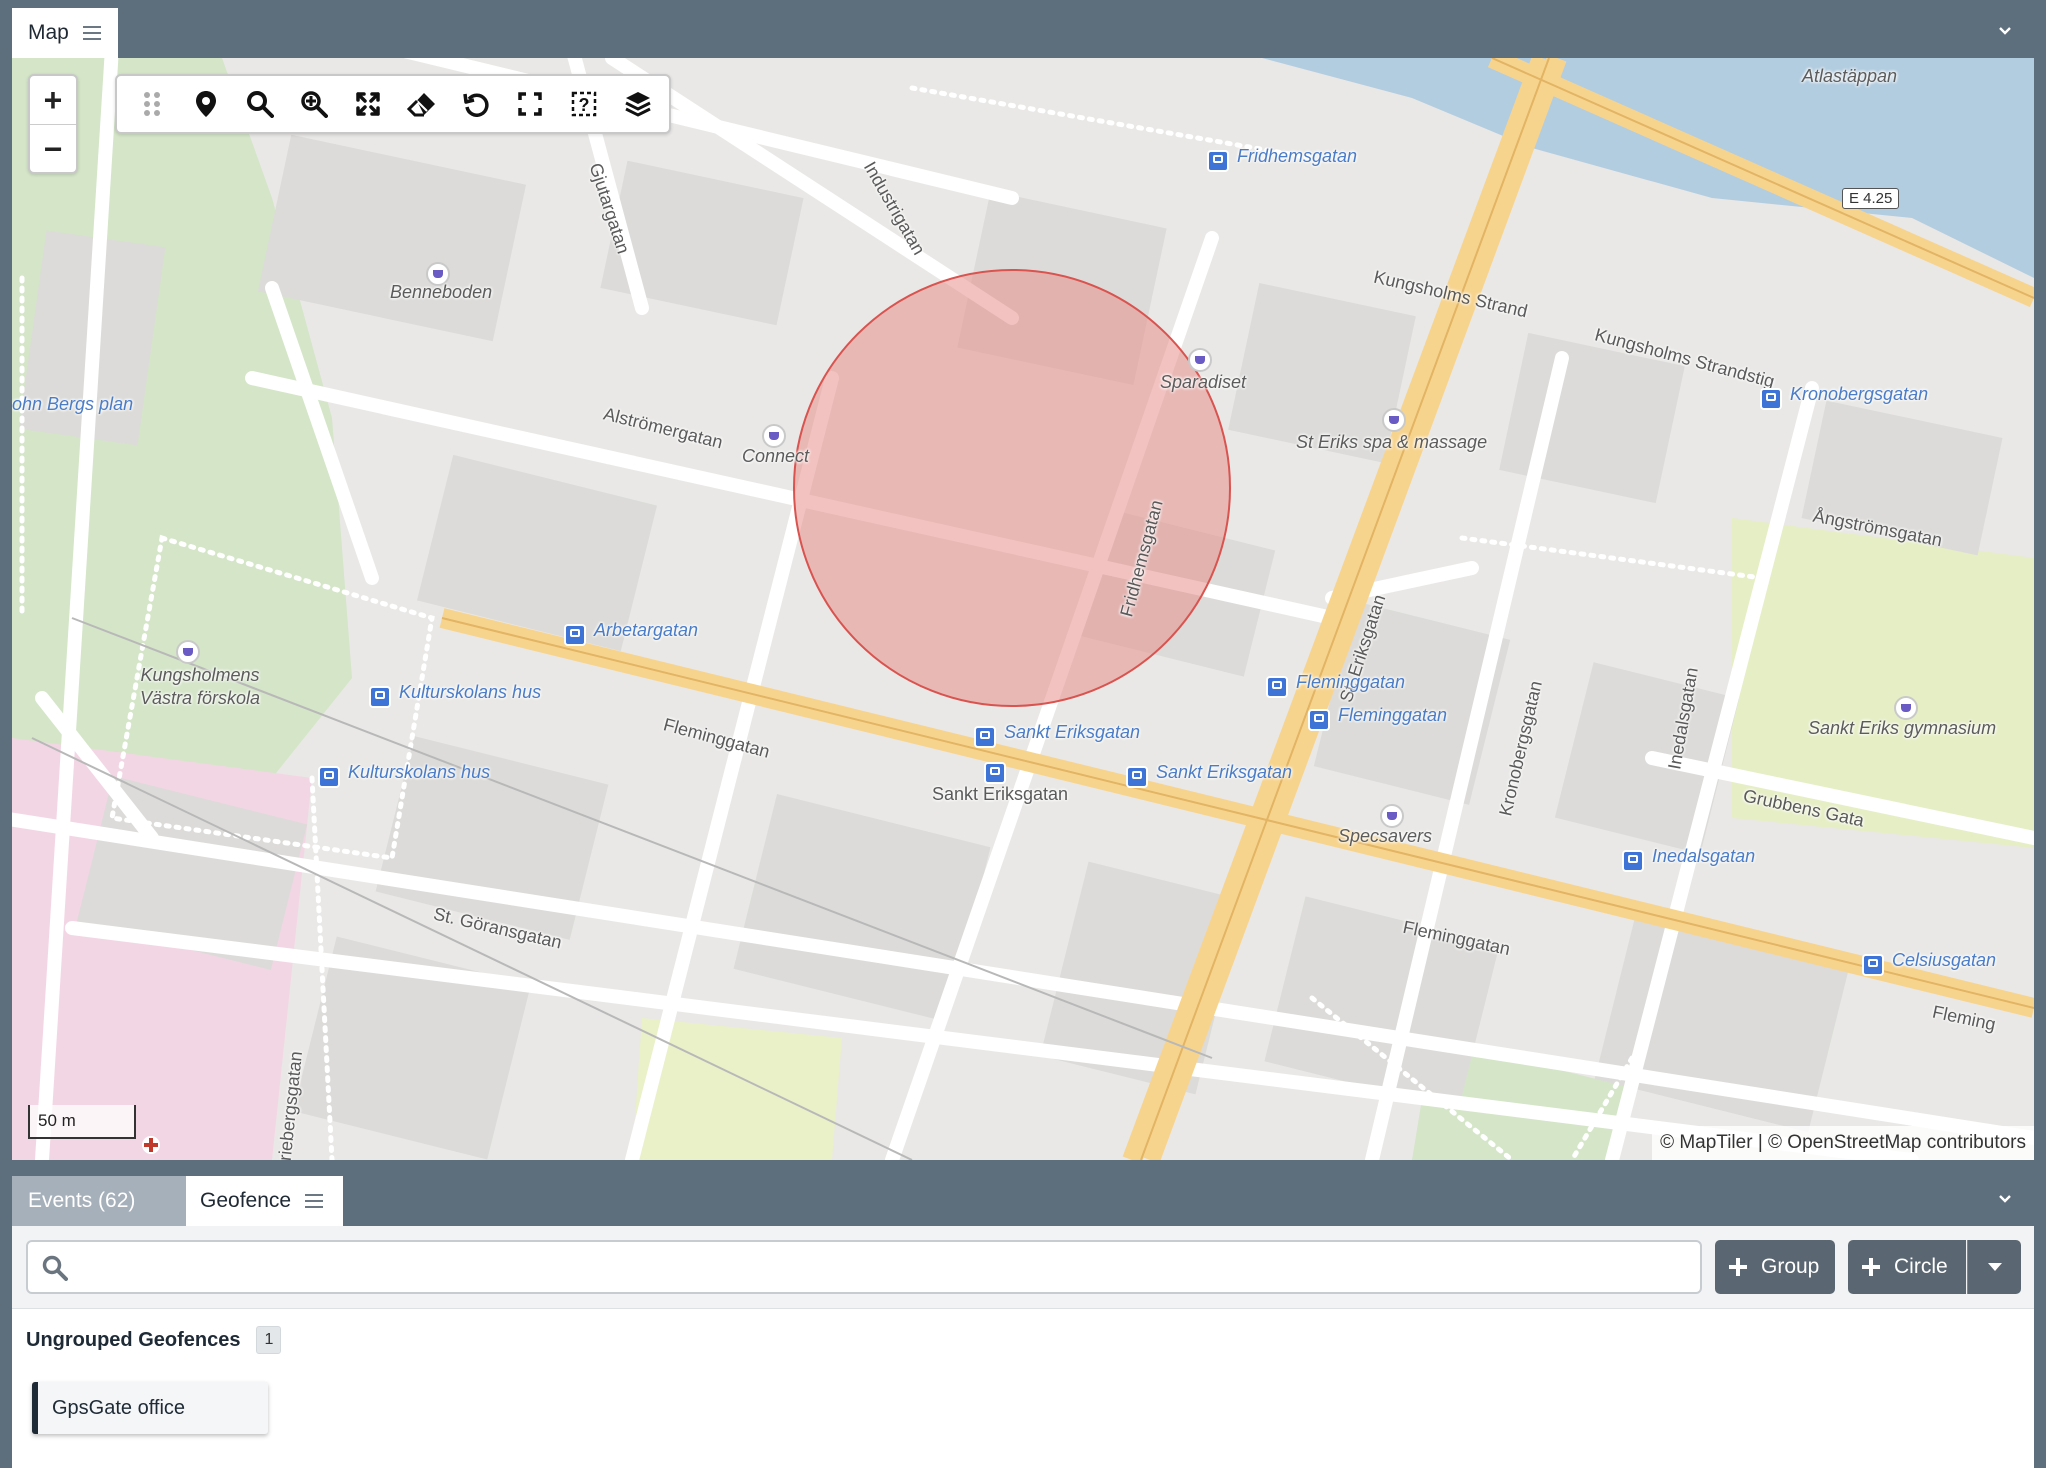 The image size is (2046, 1468). I want to click on tab-geofence-label: Geofence, so click(246, 1200).